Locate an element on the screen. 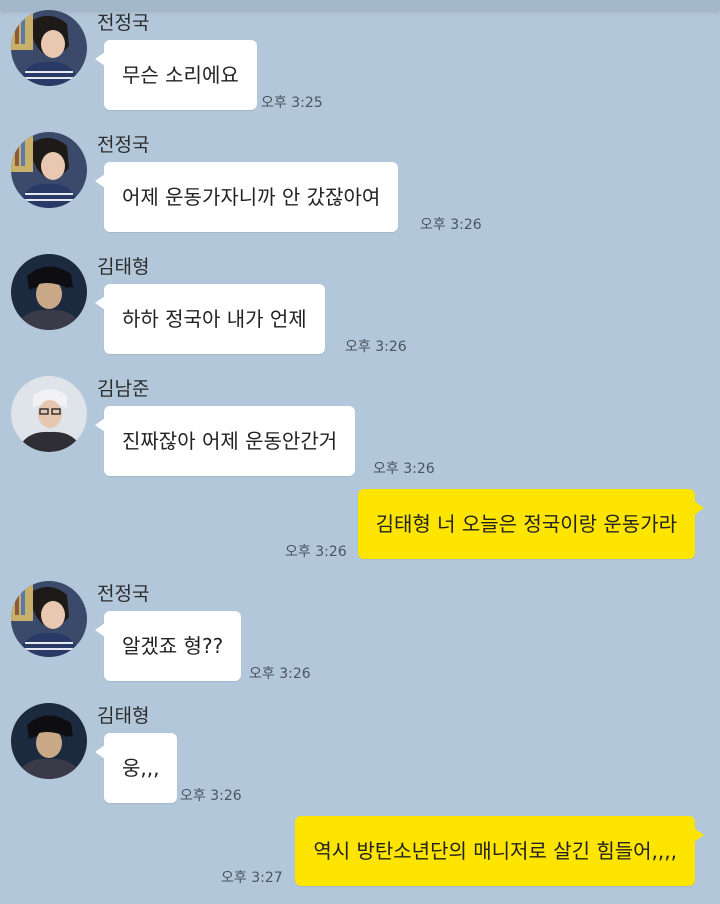 The width and height of the screenshot is (720, 904). message-bubble: 어제 운동가자니까 안 갔잖아여 is located at coordinates (246, 197).